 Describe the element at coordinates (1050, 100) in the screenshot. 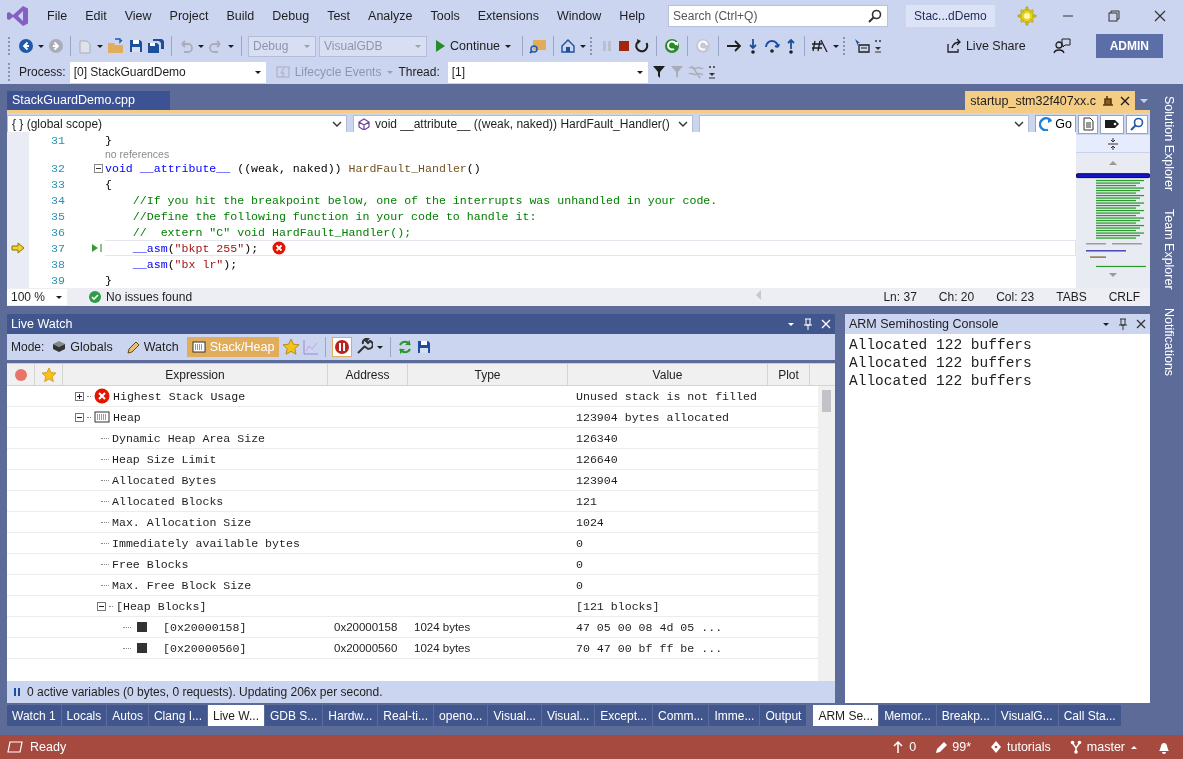

I see `preview-tab: startup_stm32f407xx.c` at that location.